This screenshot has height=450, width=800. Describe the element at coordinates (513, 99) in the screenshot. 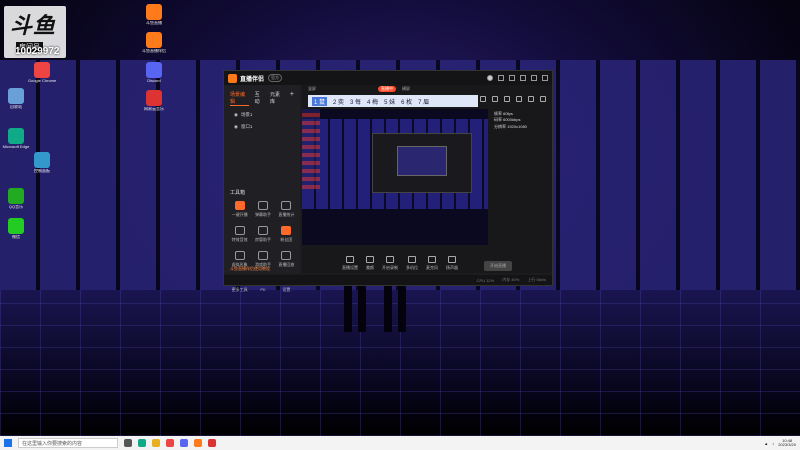

I see `preview-tools` at that location.